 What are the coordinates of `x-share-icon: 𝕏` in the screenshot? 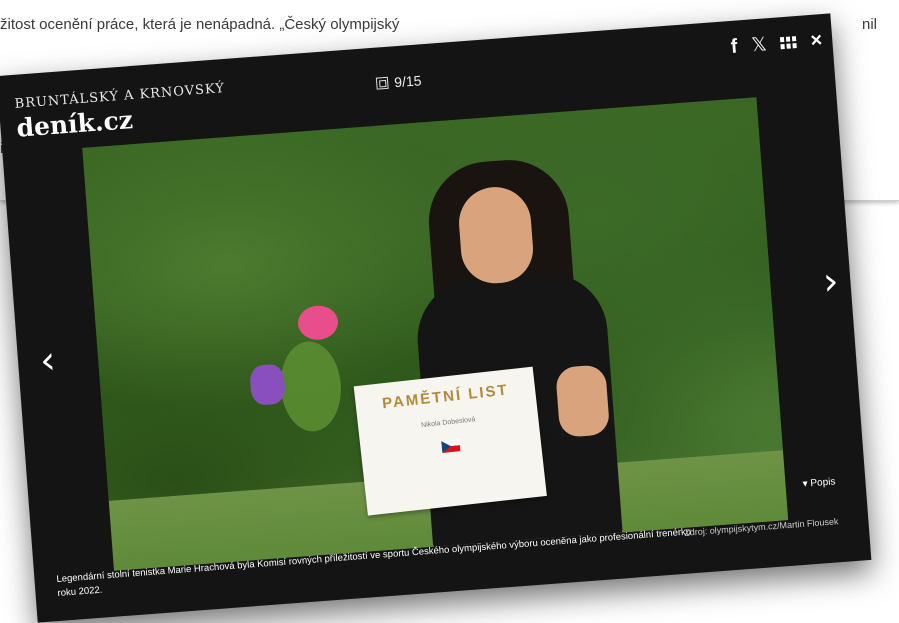 It's located at (759, 45).